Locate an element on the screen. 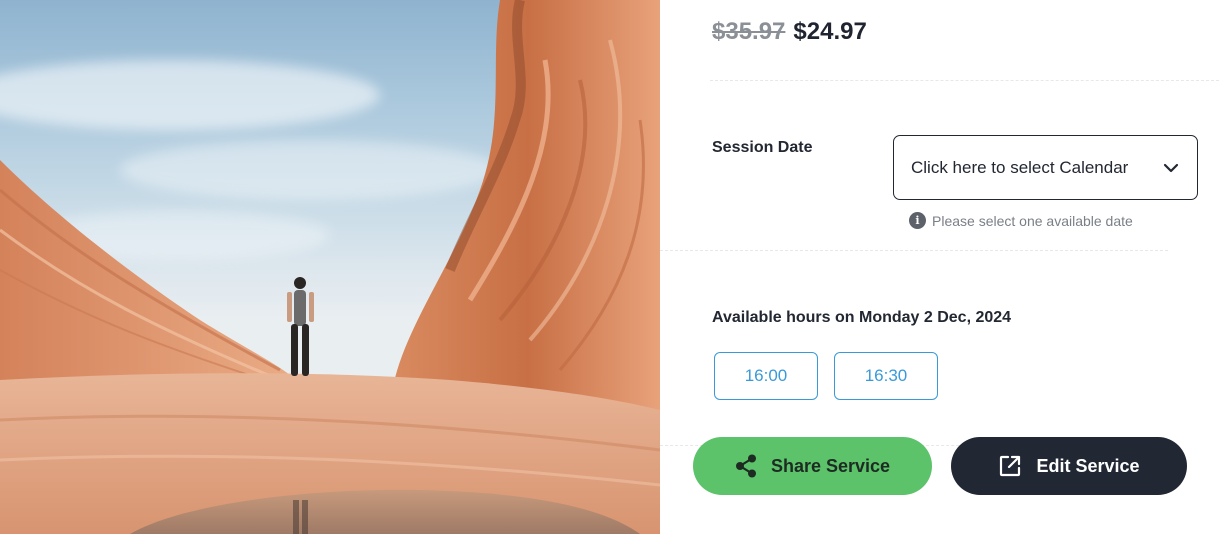 The height and width of the screenshot is (534, 1219). share-service-button: Share Service is located at coordinates (812, 466).